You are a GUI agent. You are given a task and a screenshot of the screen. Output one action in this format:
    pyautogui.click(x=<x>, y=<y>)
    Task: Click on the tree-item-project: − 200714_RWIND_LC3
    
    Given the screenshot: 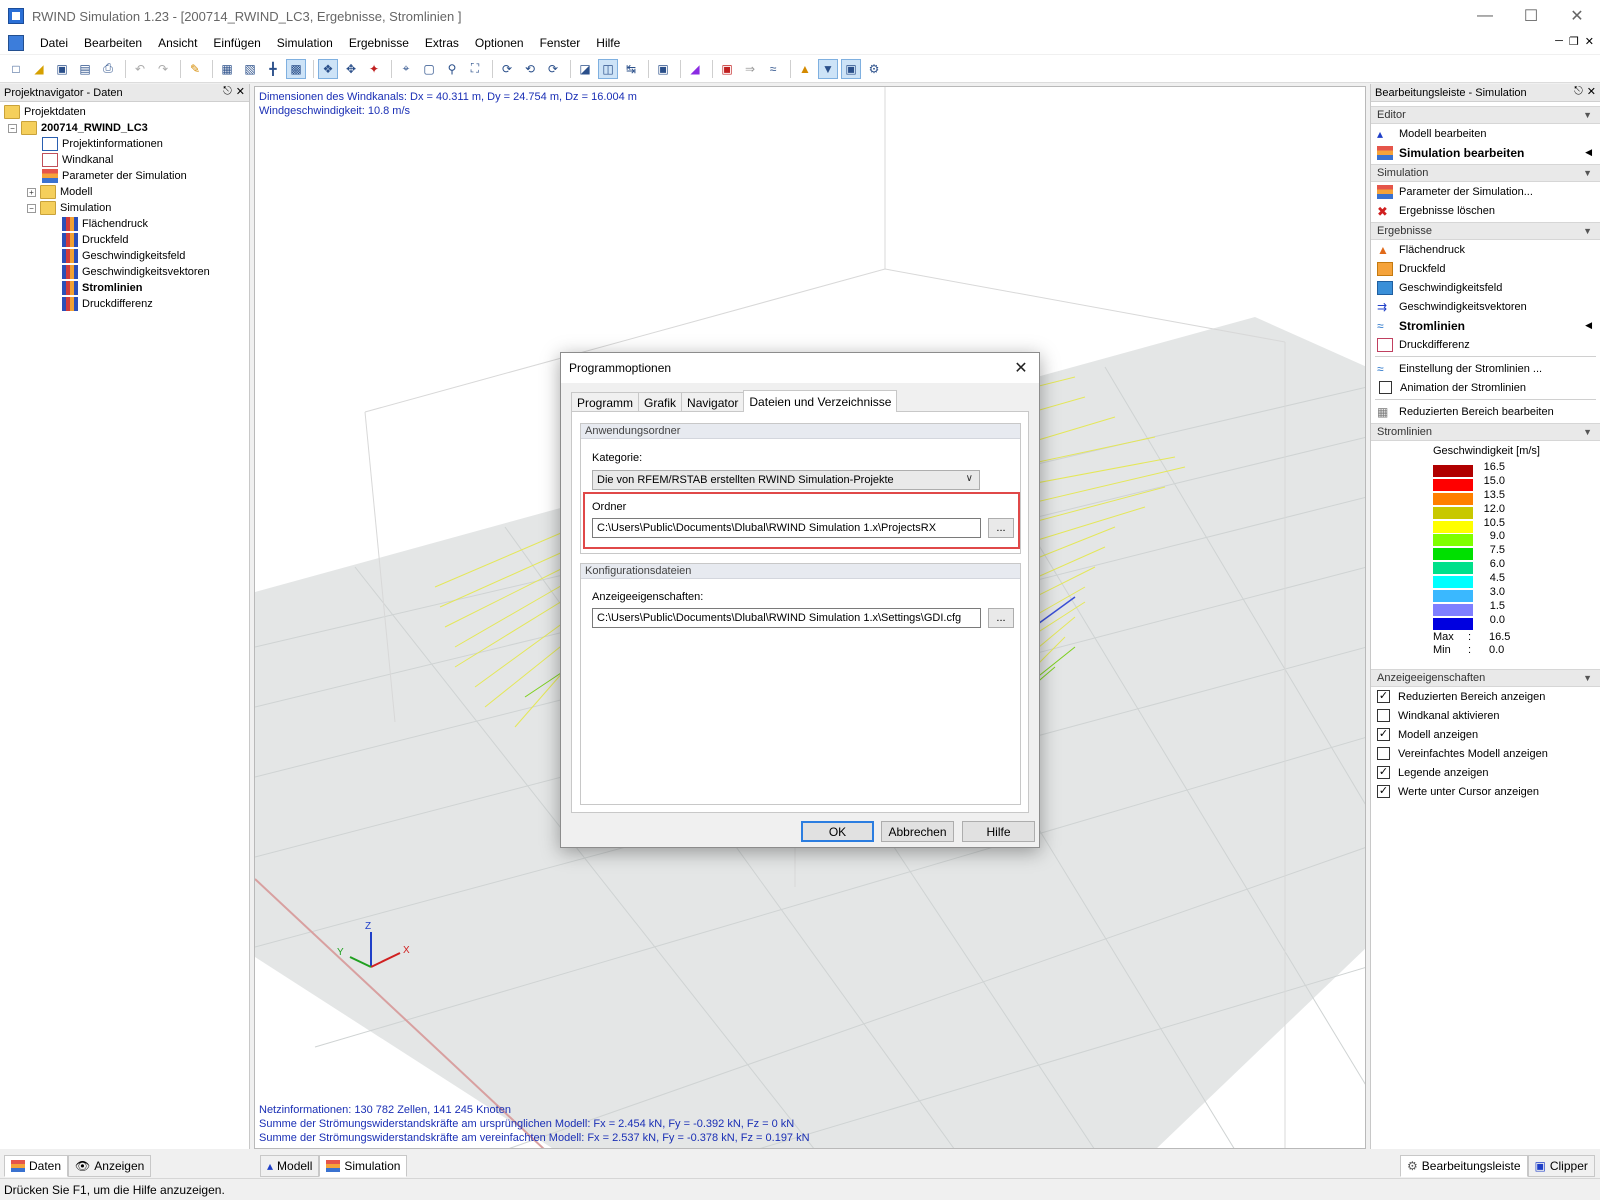 What is the action you would take?
    pyautogui.click(x=124, y=128)
    